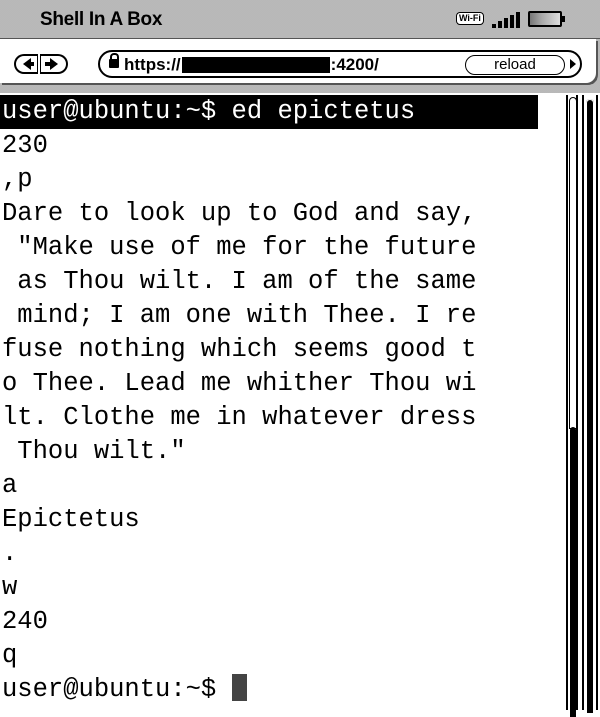 The height and width of the screenshot is (717, 600). Describe the element at coordinates (10, 485) in the screenshot. I see `terminal-line: a` at that location.